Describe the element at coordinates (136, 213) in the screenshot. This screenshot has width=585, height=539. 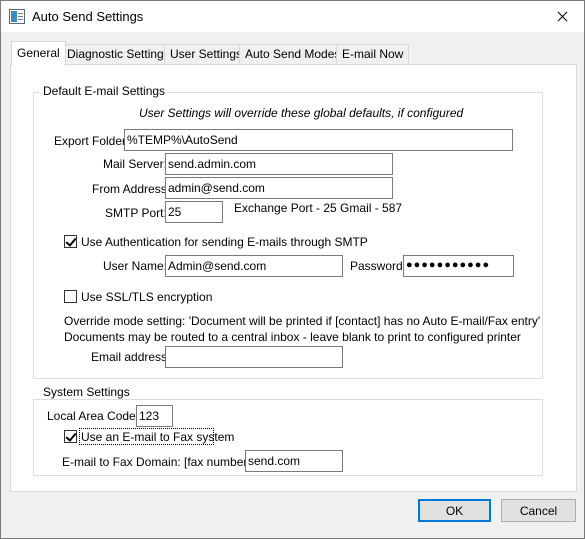
I see `smtp-port-label: SMTP Port:` at that location.